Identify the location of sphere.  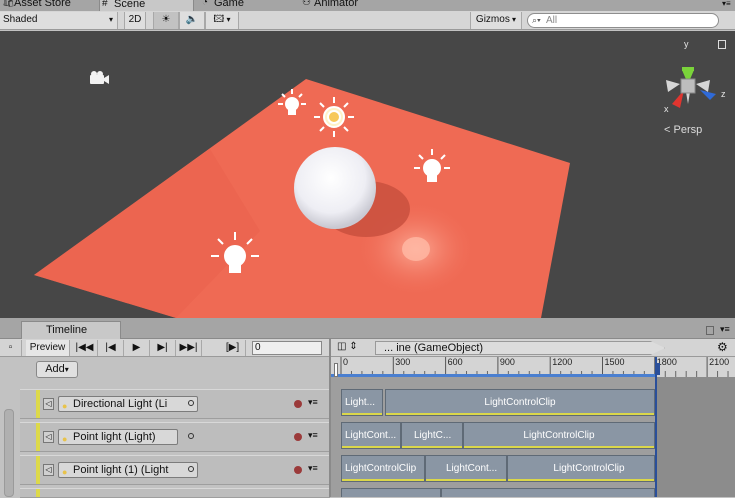
(335, 188).